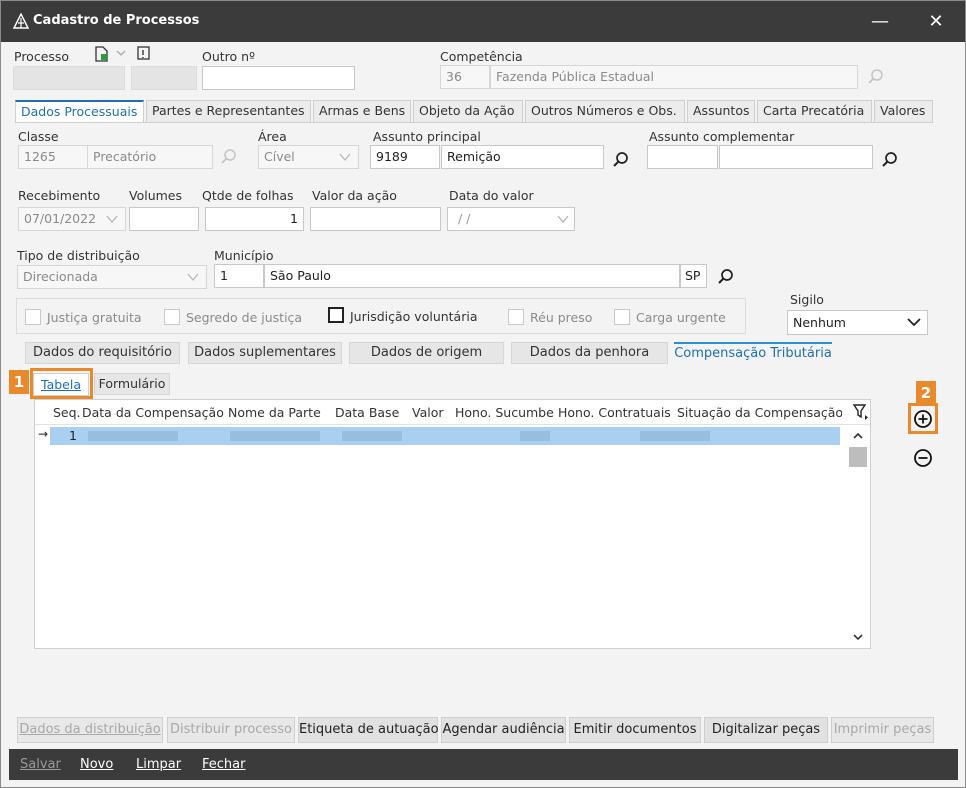 The width and height of the screenshot is (966, 788). What do you see at coordinates (468, 111) in the screenshot?
I see `tab-objeto-acao: Objeto da Ação` at bounding box center [468, 111].